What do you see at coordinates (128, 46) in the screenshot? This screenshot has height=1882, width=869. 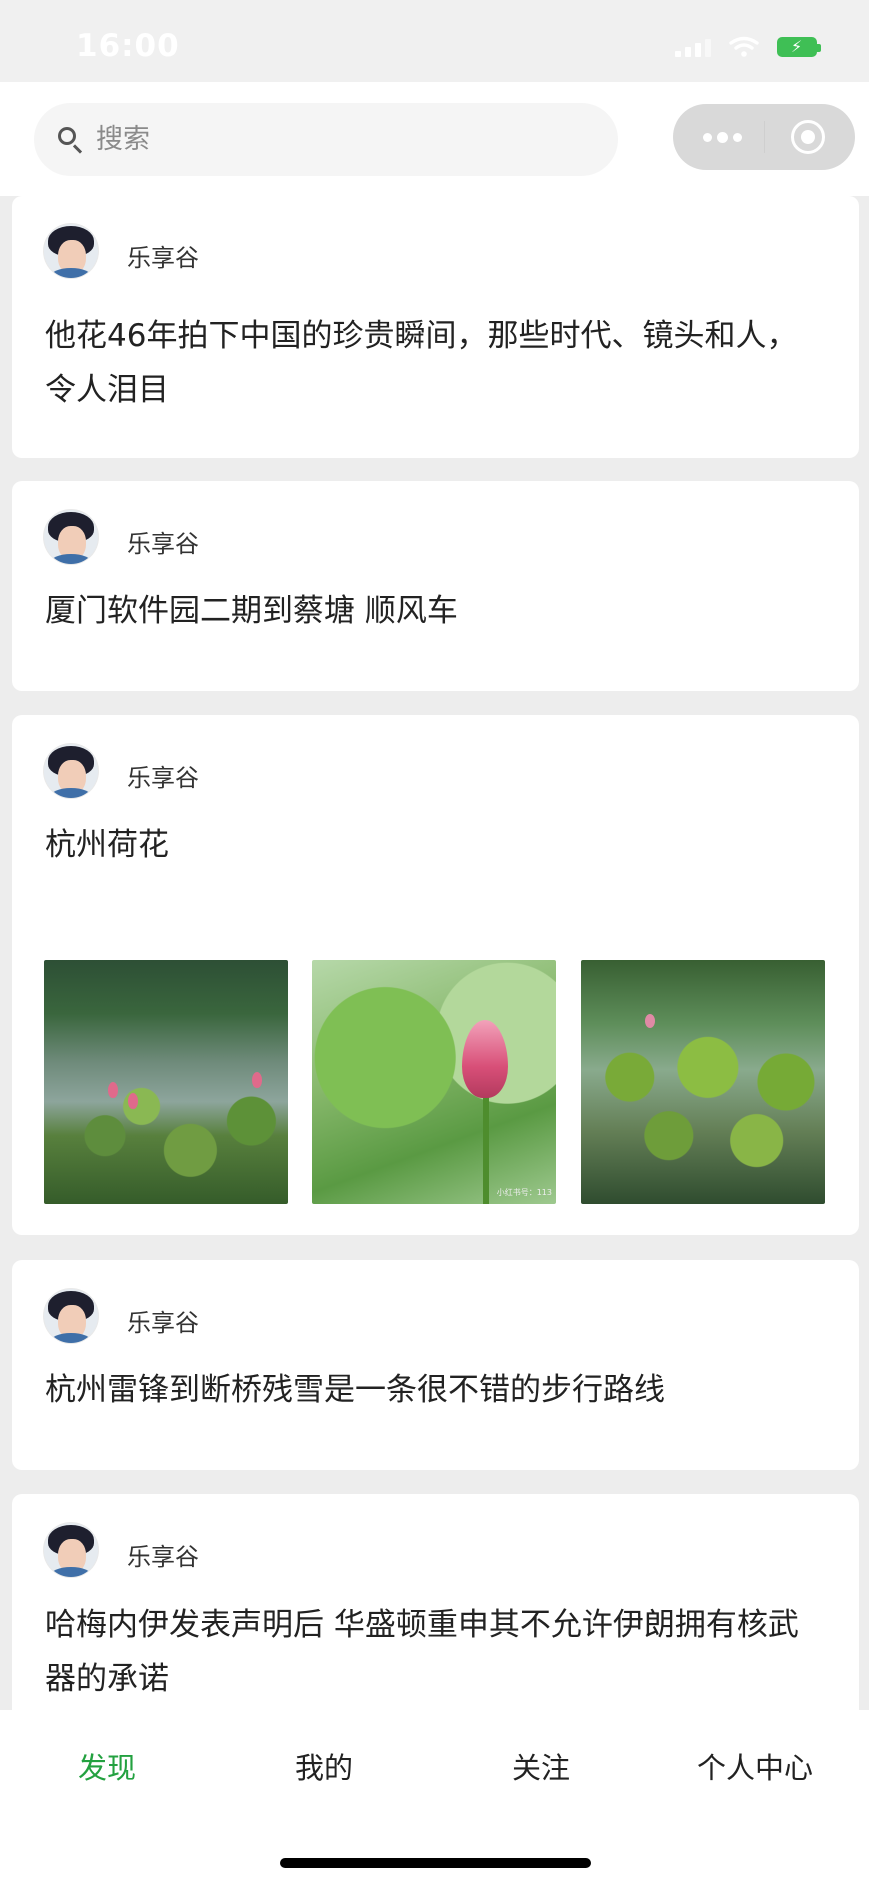 I see `status-time: 16:00` at bounding box center [128, 46].